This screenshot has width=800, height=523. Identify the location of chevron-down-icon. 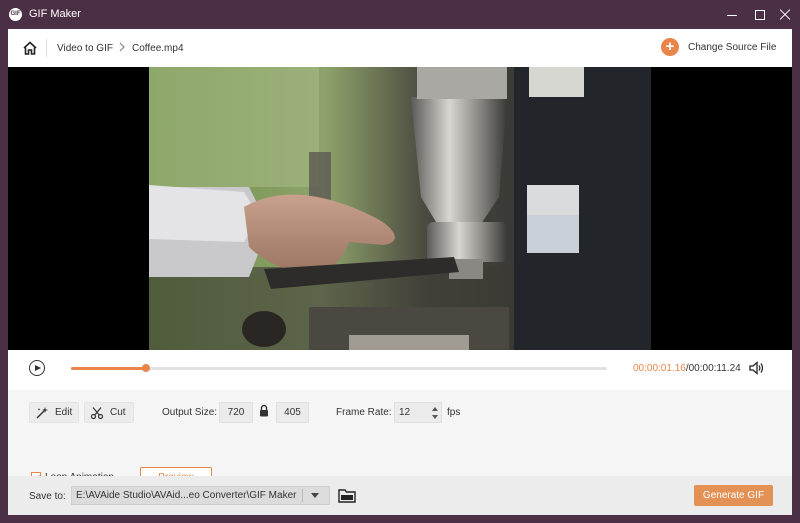
(315, 495).